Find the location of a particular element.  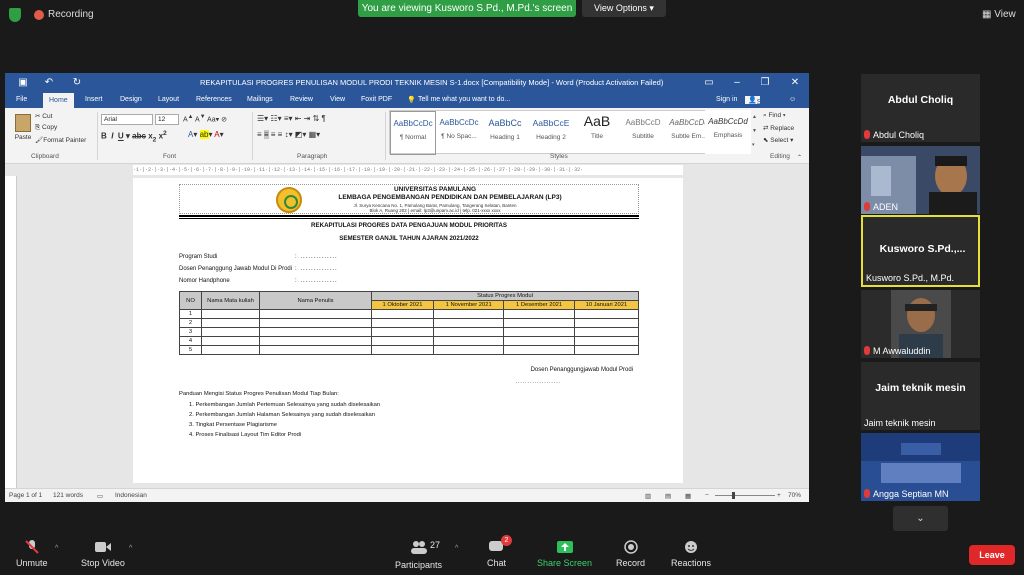

cut-button: ✂ Cut is located at coordinates (43, 116).